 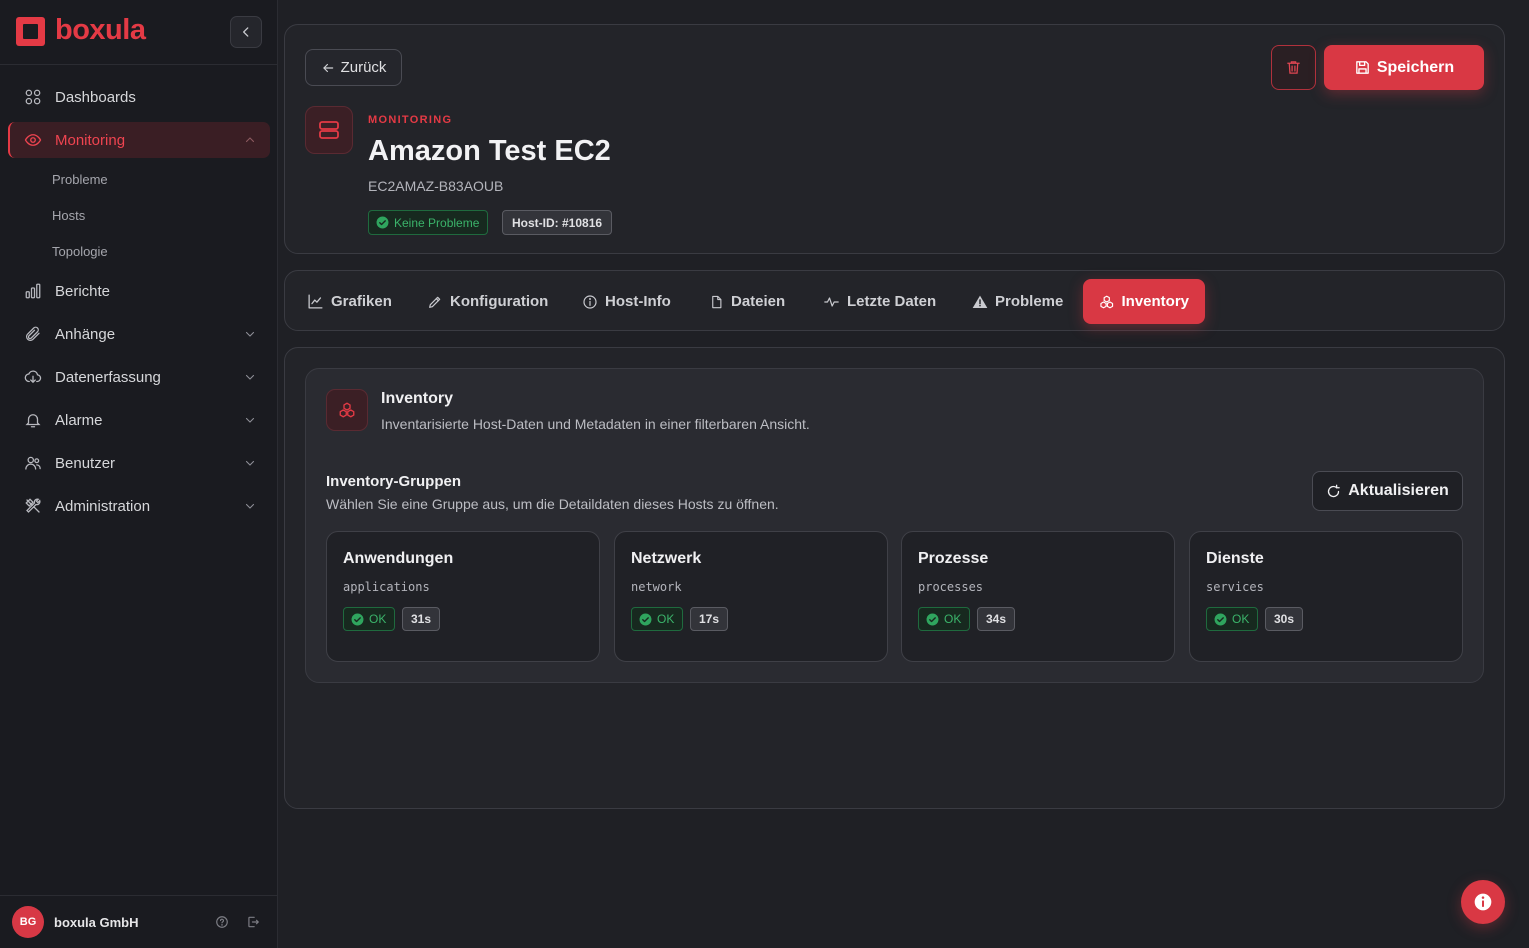 I want to click on info-icon, so click(x=1483, y=902).